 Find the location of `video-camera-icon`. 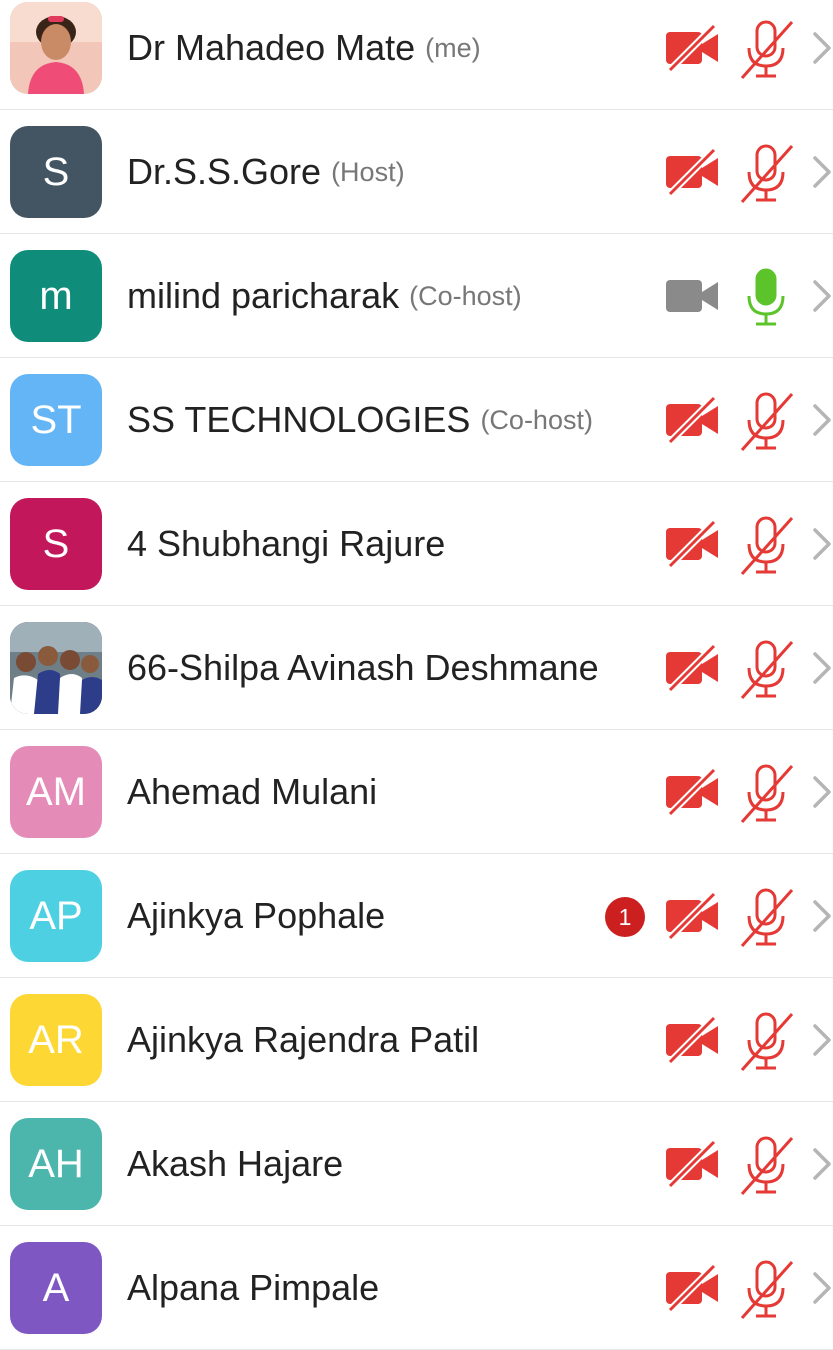

video-camera-icon is located at coordinates (692, 296).